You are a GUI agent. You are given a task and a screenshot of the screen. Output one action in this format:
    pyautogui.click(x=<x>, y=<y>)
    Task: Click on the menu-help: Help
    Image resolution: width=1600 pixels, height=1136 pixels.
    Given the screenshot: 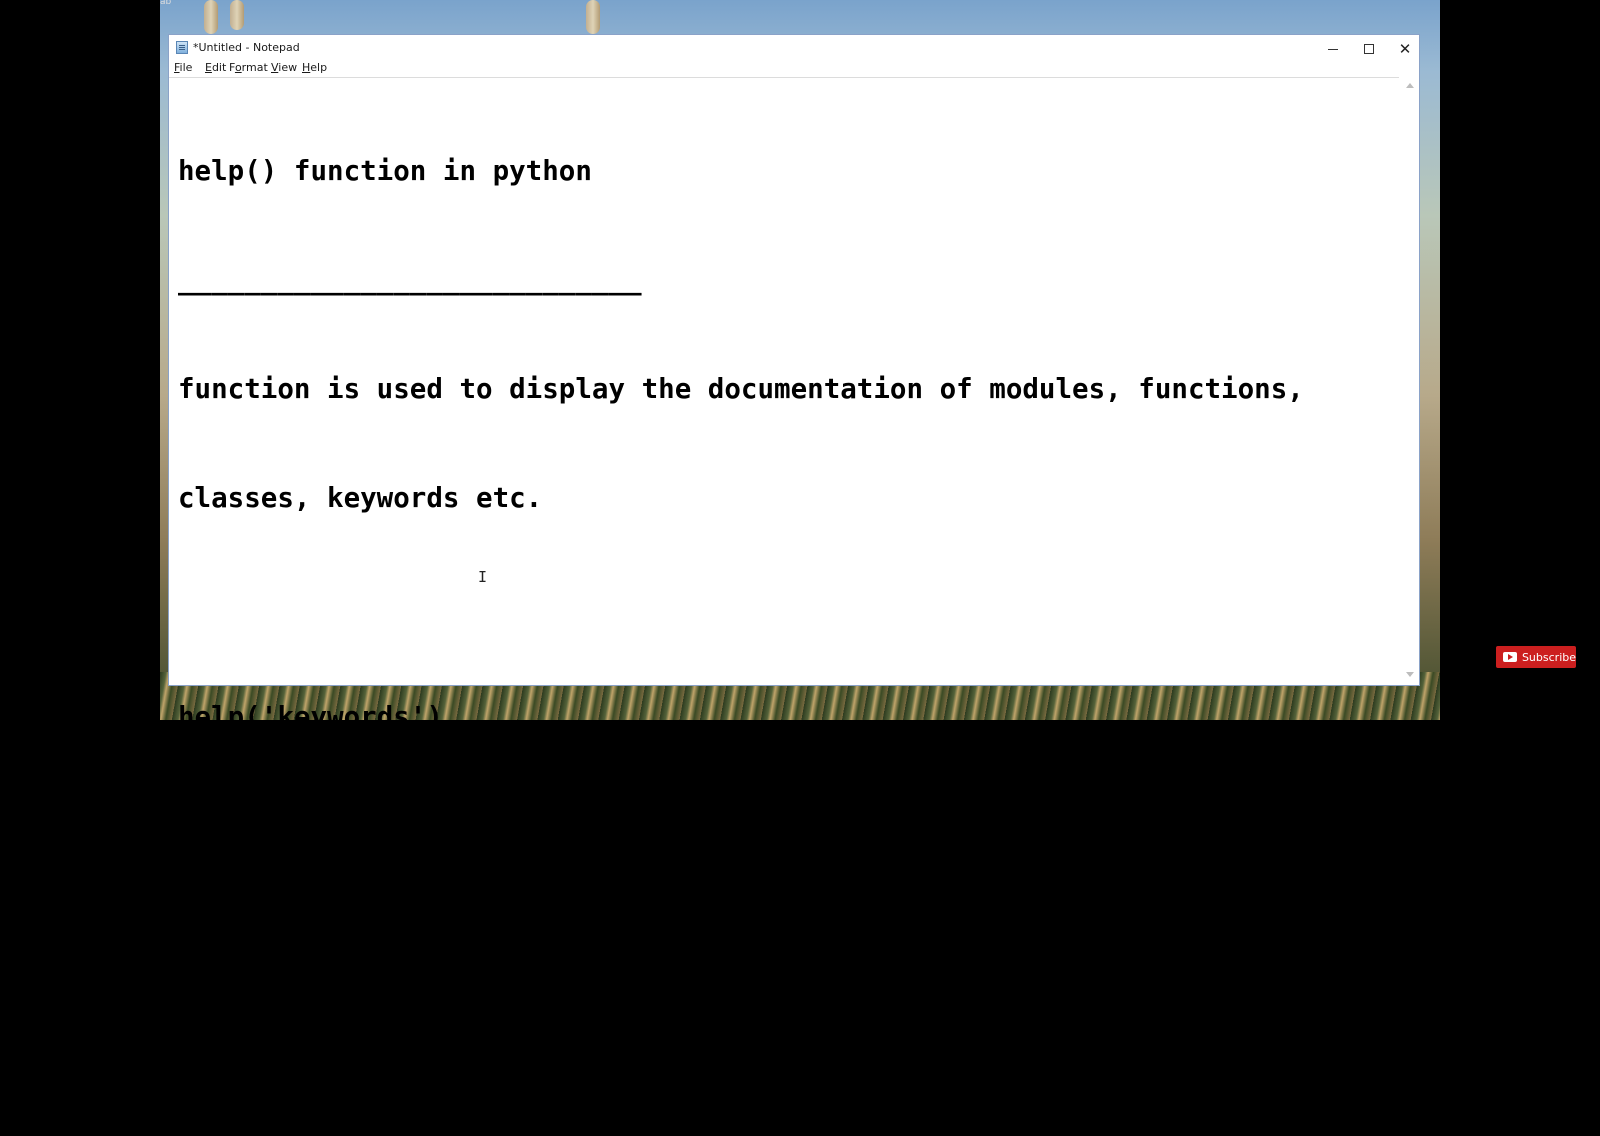 What is the action you would take?
    pyautogui.click(x=314, y=67)
    